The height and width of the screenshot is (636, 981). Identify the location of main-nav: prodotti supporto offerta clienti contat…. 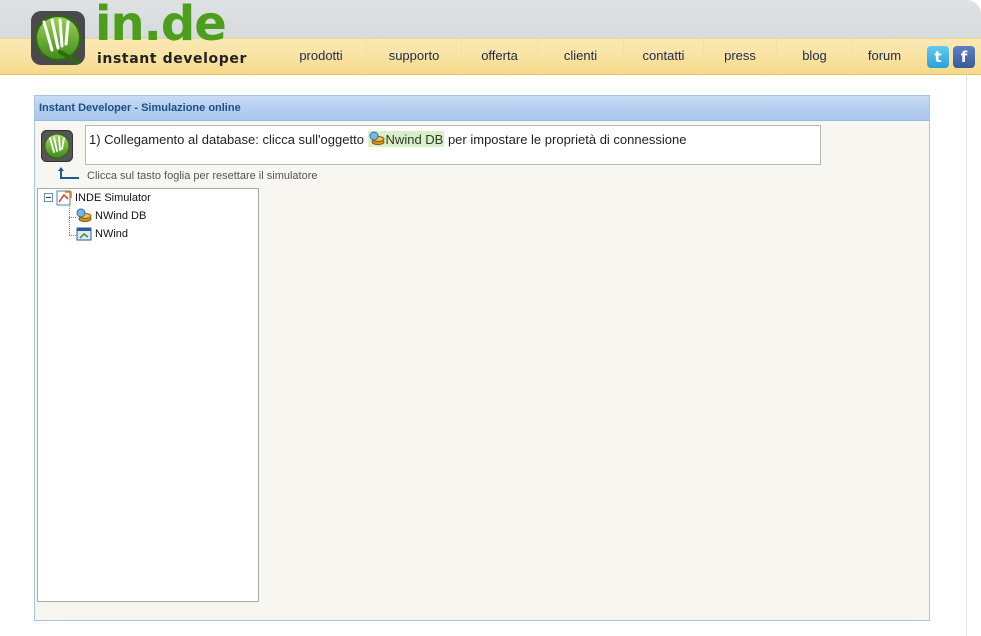
(596, 55).